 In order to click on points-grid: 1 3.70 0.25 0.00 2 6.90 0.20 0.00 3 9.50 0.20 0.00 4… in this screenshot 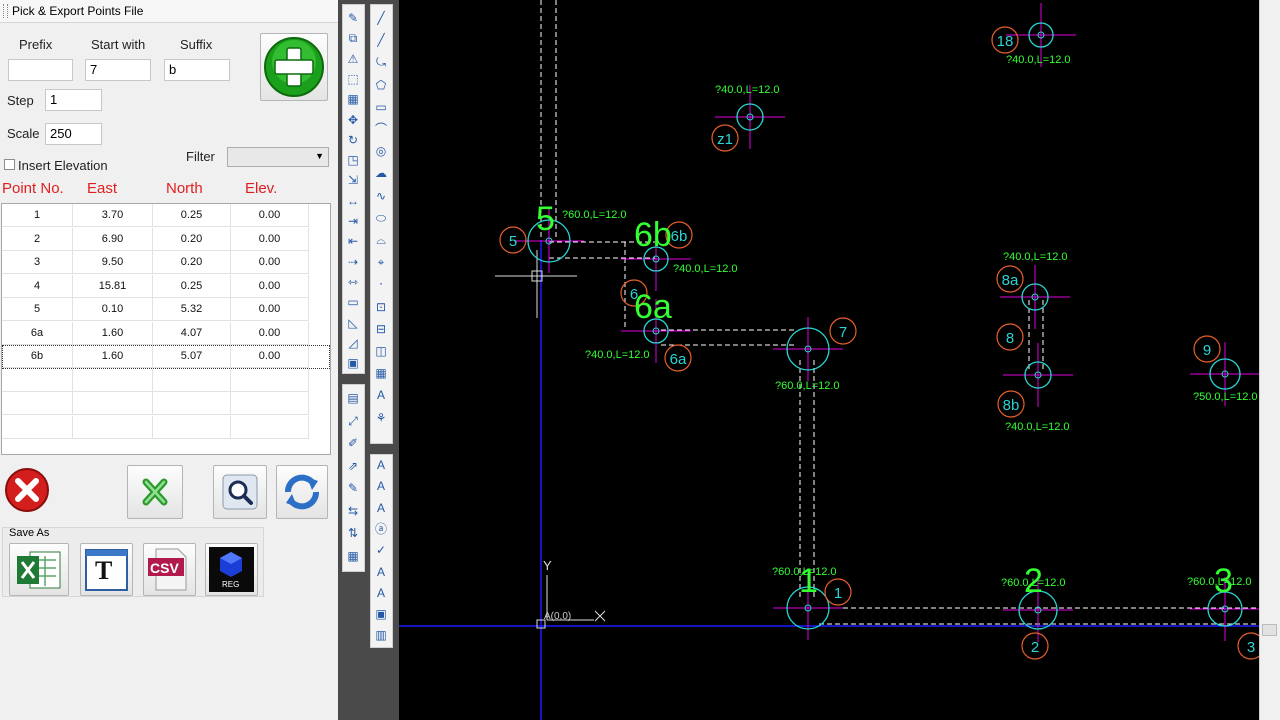, I will do `click(166, 329)`.